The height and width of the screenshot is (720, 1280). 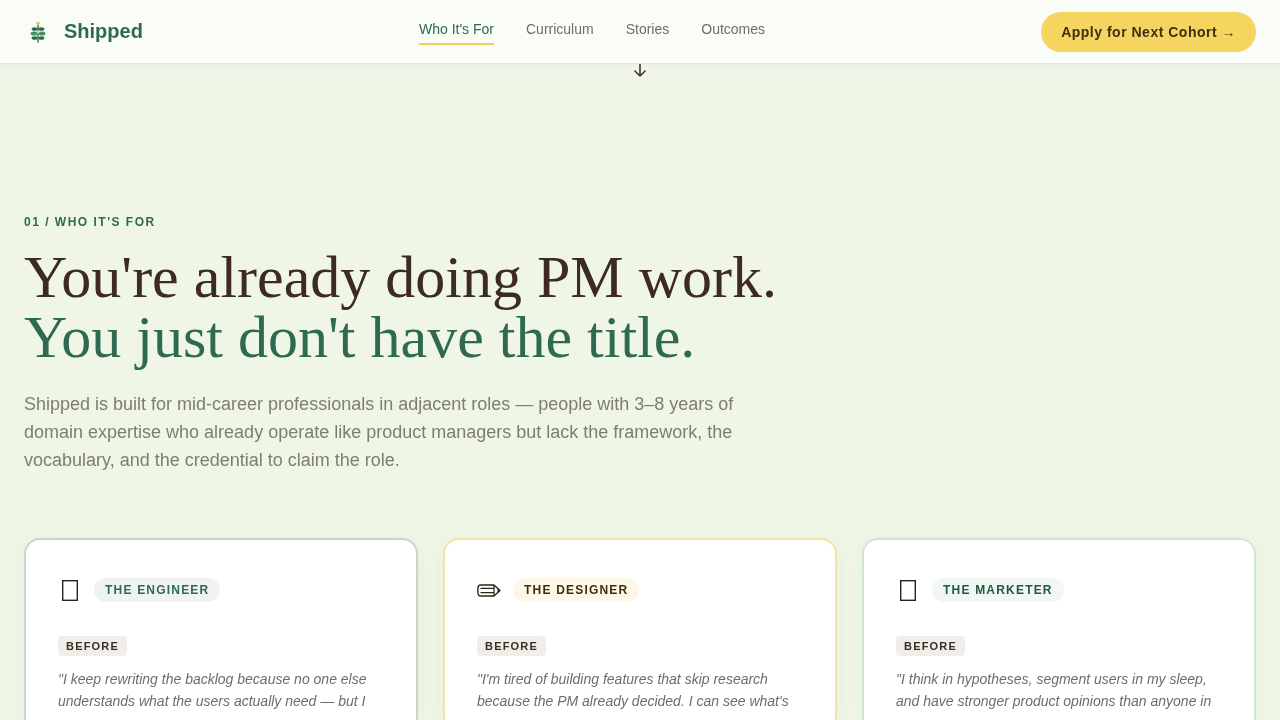 What do you see at coordinates (1148, 31) in the screenshot?
I see `apply-button: Apply for Next Cohort →` at bounding box center [1148, 31].